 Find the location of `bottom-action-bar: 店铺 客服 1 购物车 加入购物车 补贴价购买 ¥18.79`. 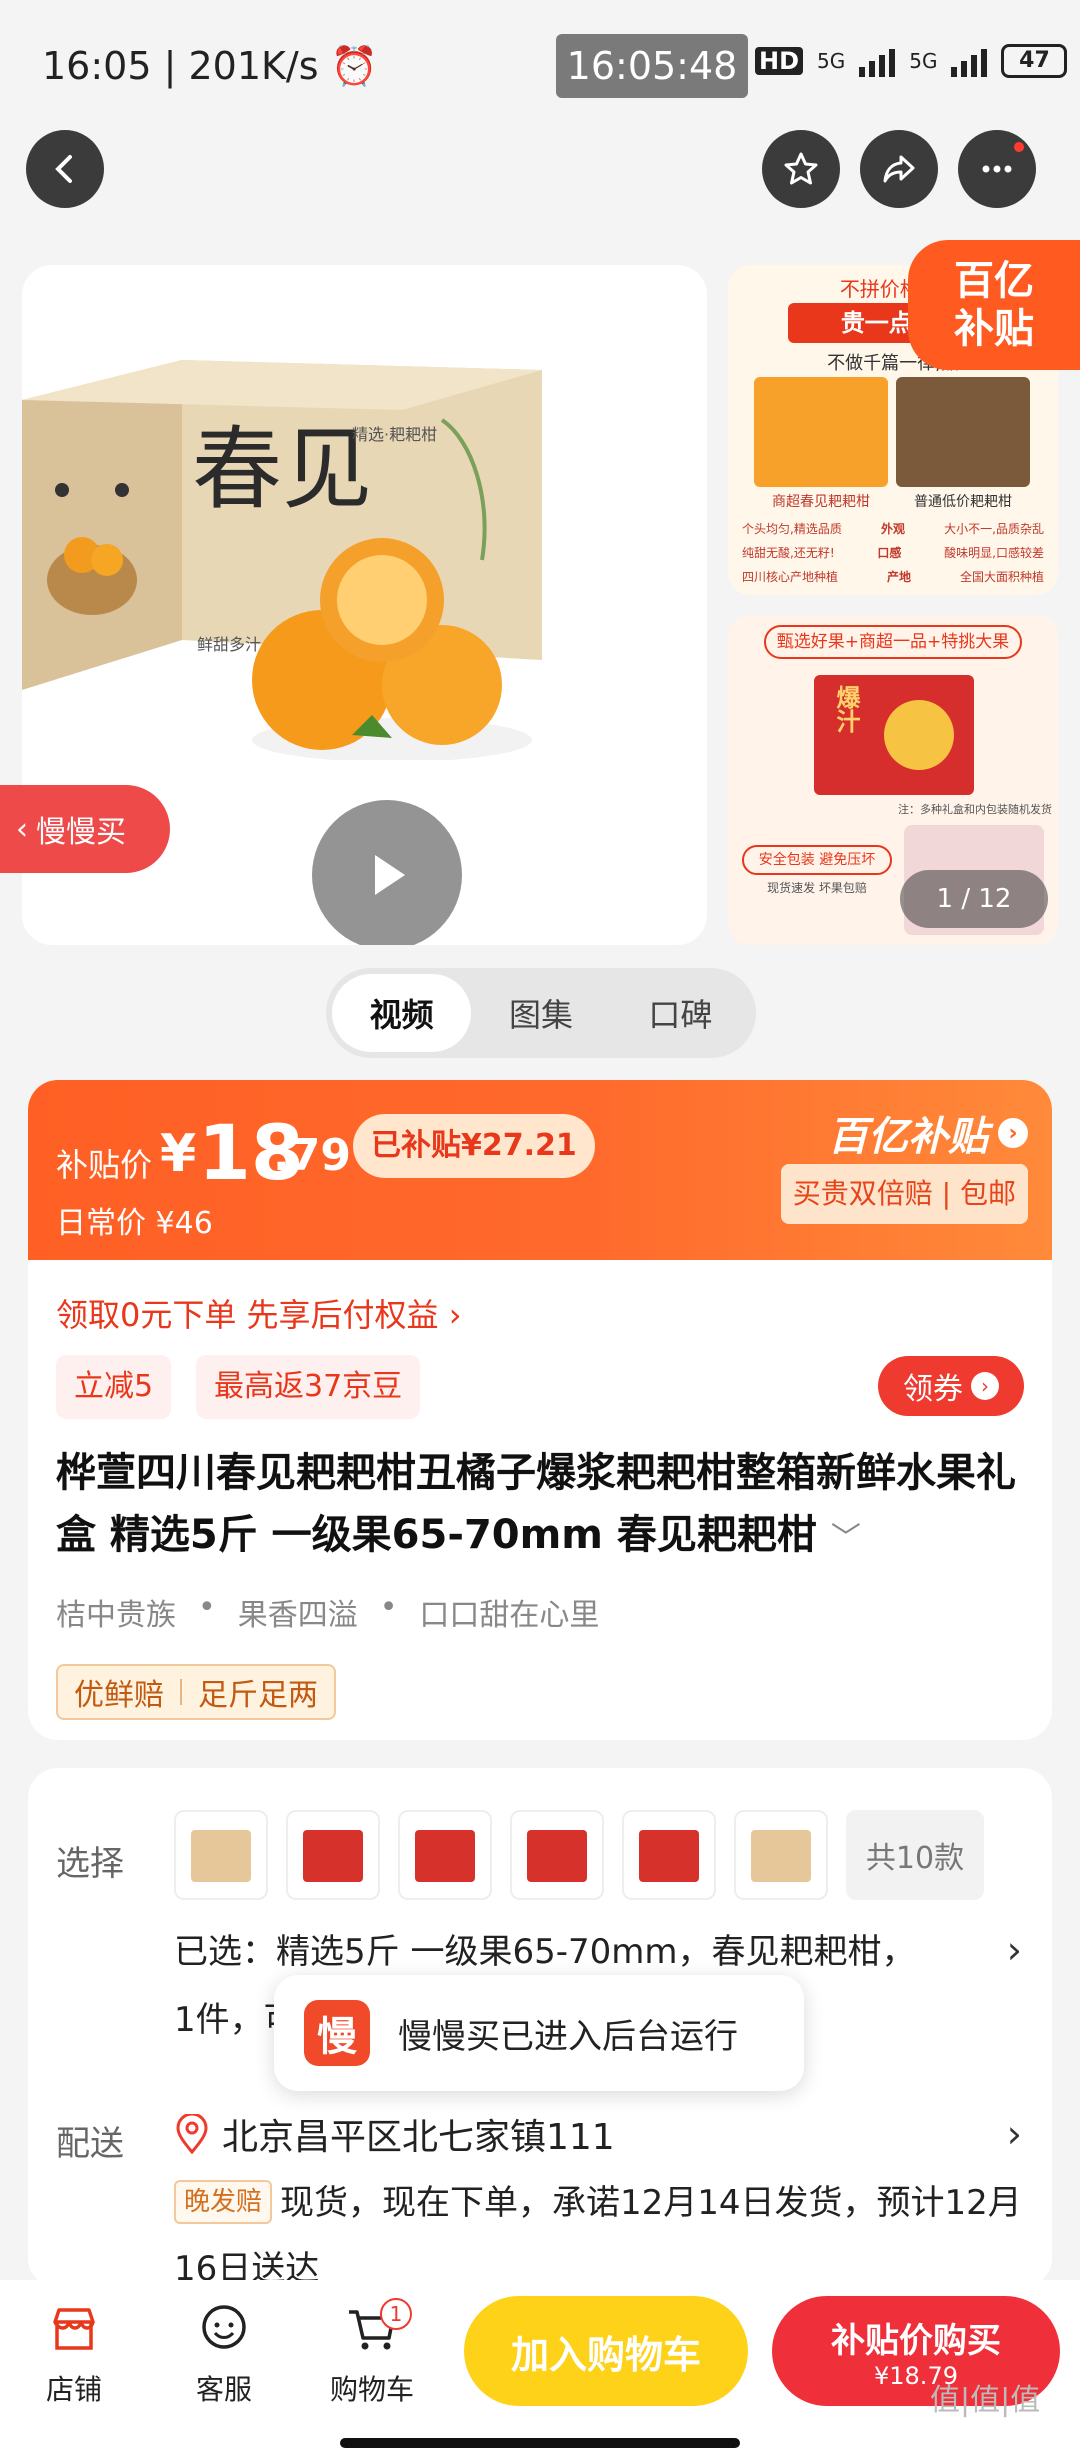

bottom-action-bar: 店铺 客服 1 购物车 加入购物车 补贴价购买 ¥18.79 is located at coordinates (540, 2370).